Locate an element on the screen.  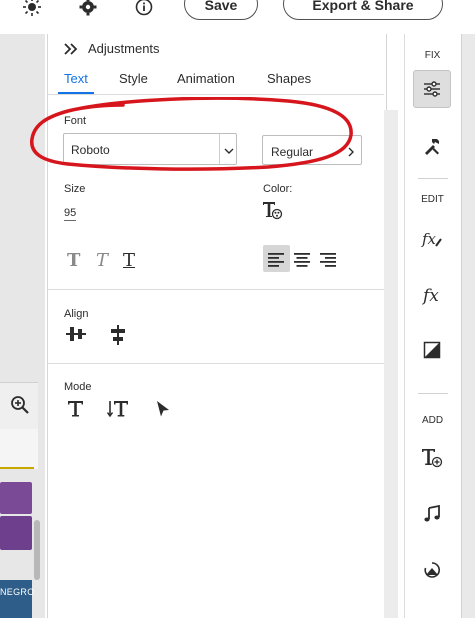
tabs-divider is located at coordinates (216, 94).